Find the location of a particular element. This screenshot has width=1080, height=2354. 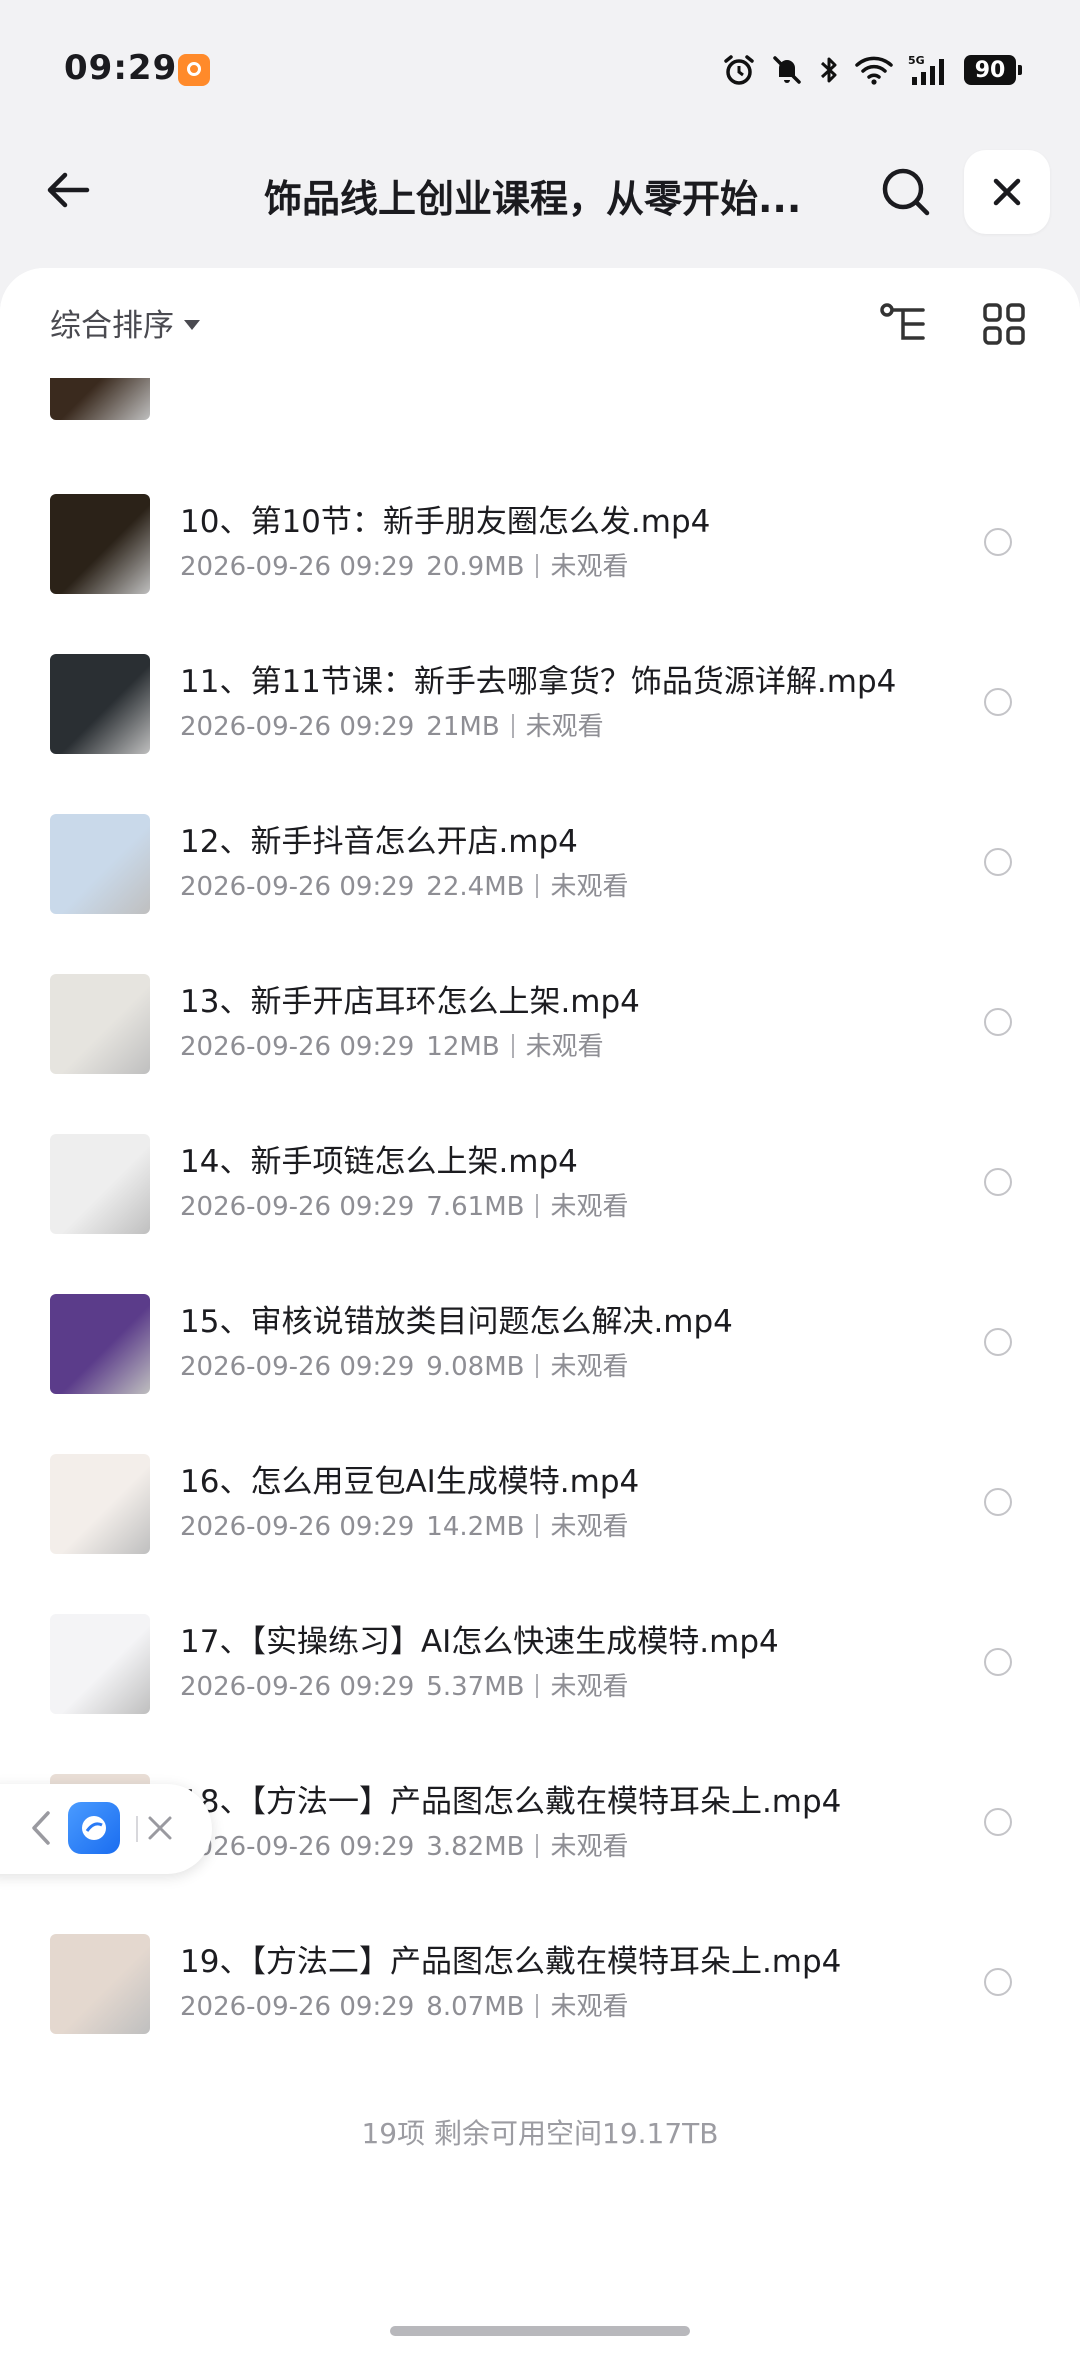

file-size: 14.2MB is located at coordinates (475, 1527).